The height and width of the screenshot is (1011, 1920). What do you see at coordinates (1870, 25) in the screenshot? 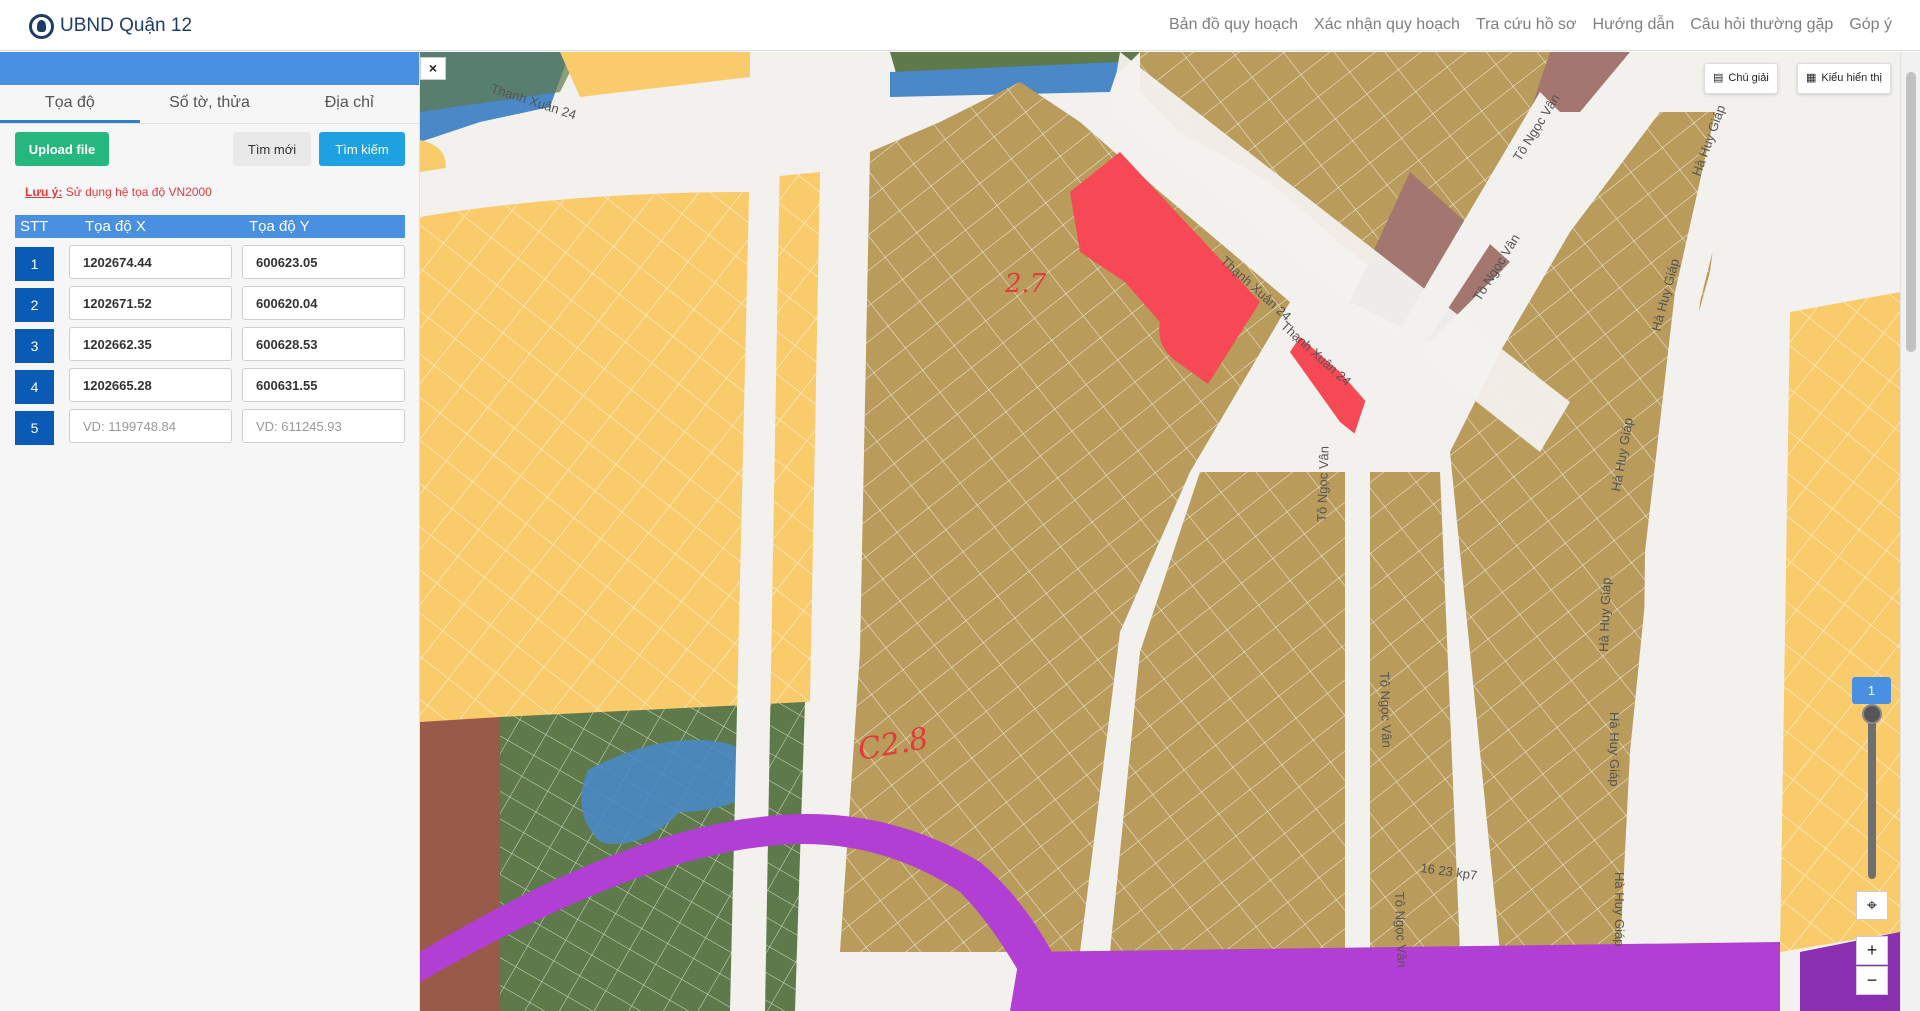
I see `nav-feedback: Góp ý` at bounding box center [1870, 25].